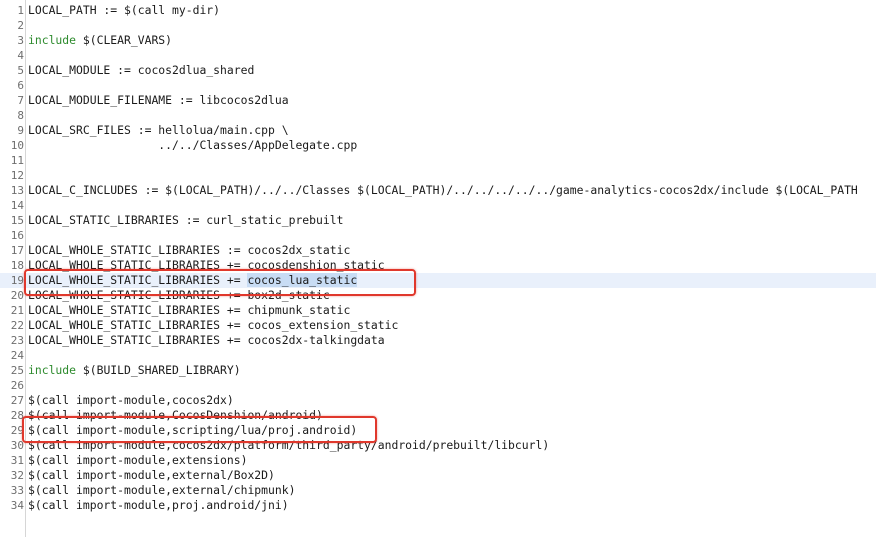 This screenshot has width=876, height=537. Describe the element at coordinates (17, 400) in the screenshot. I see `line-number: 27` at that location.